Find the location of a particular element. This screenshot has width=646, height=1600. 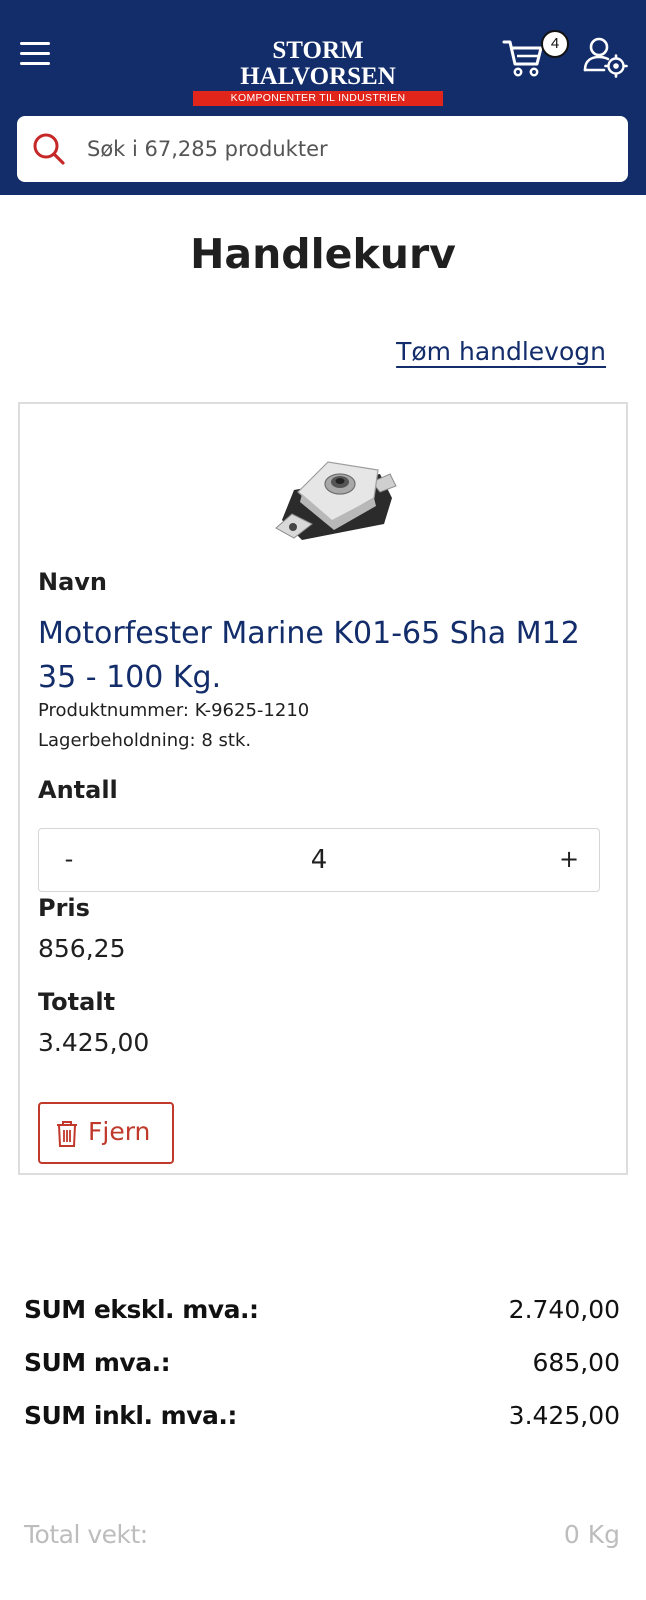

cart-count-badge: 4 is located at coordinates (555, 44).